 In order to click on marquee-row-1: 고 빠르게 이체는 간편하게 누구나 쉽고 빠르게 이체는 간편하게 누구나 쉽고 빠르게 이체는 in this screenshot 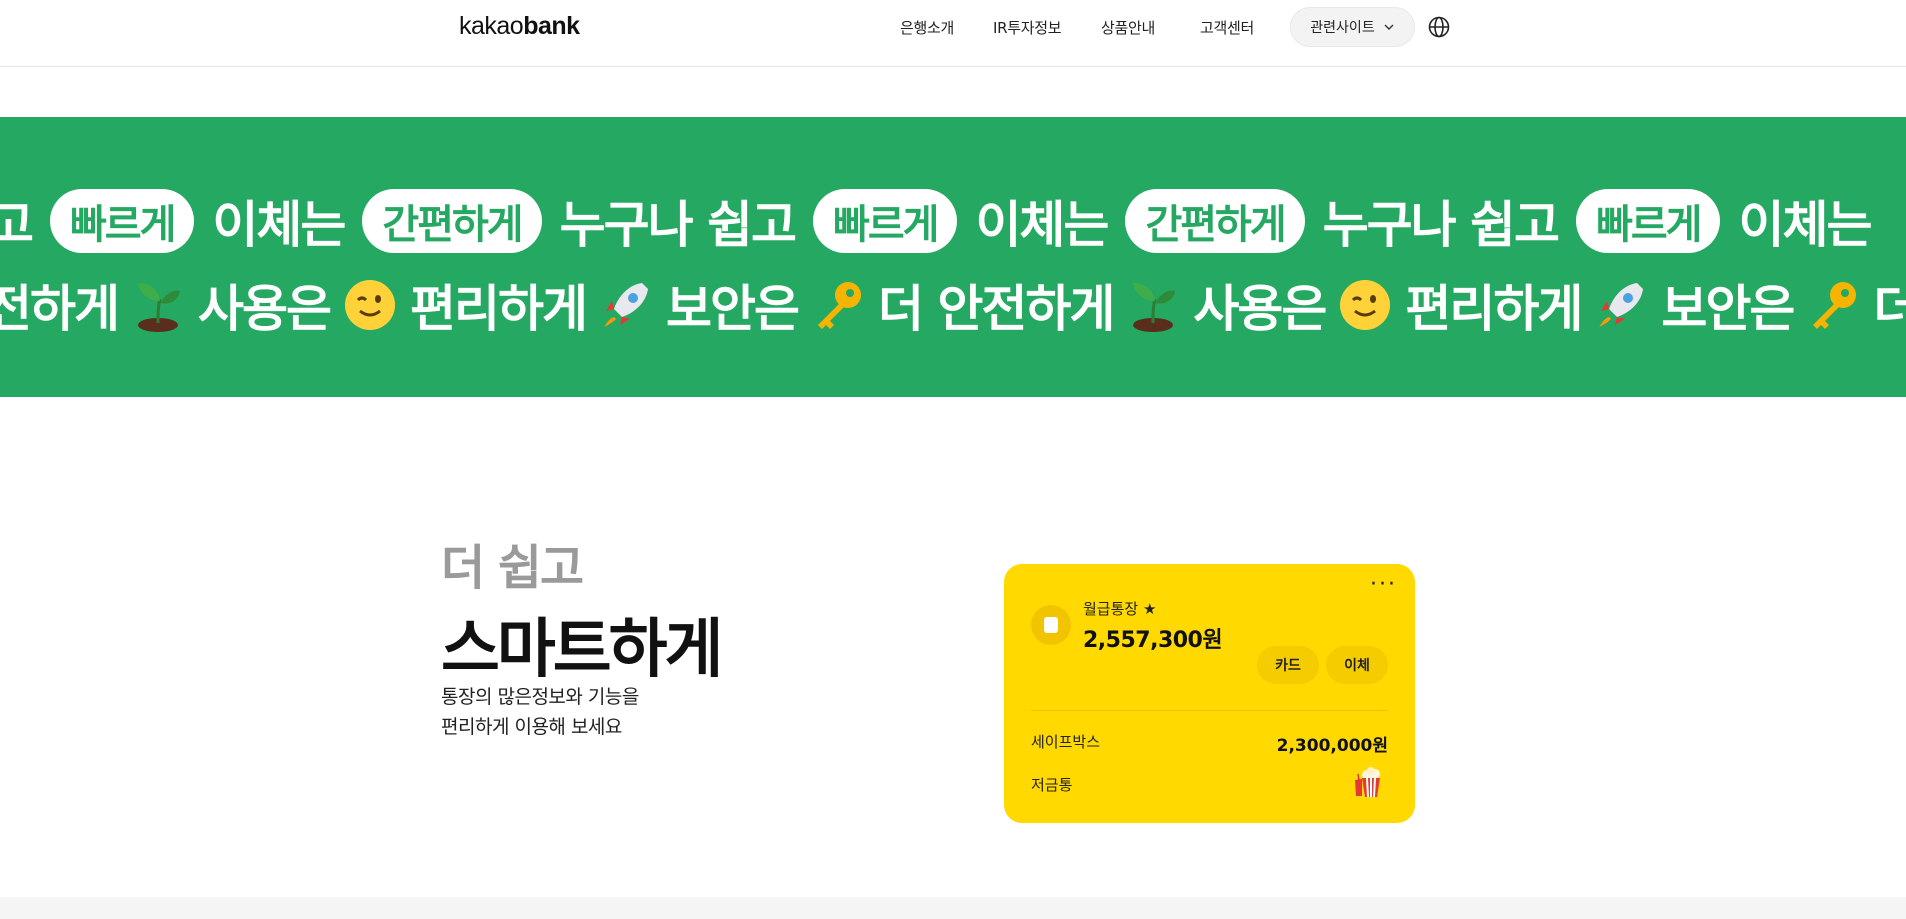, I will do `click(939, 221)`.